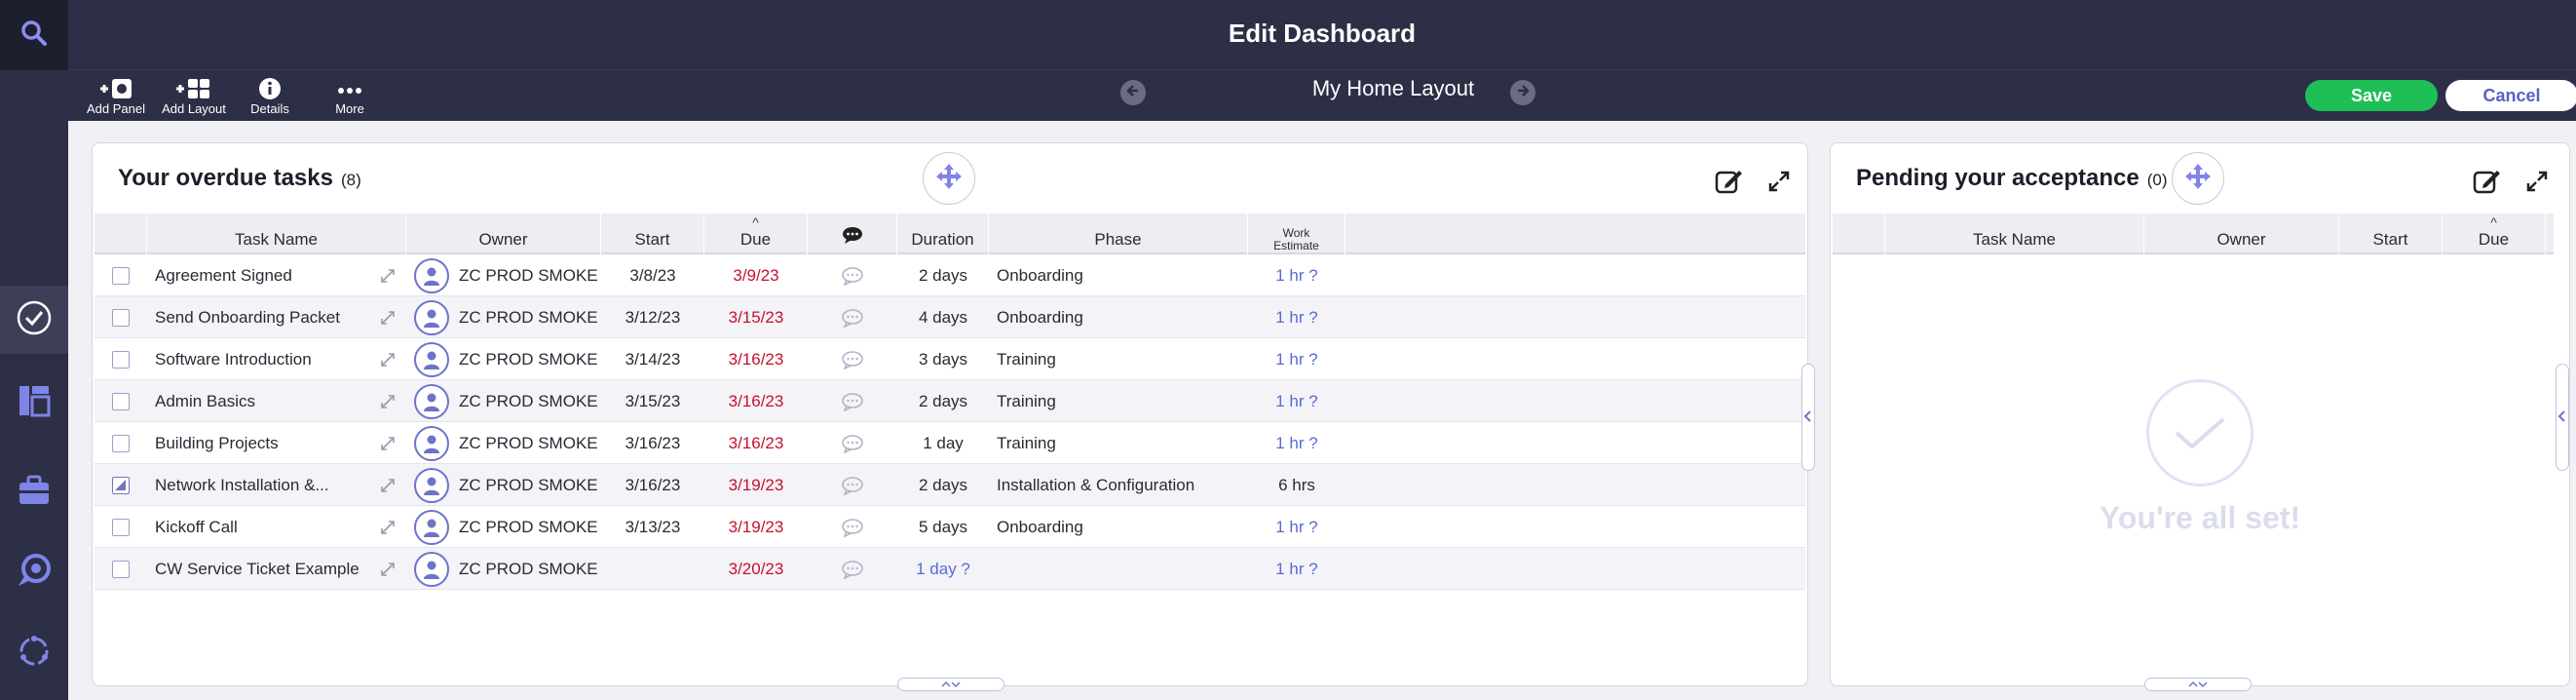 The image size is (2576, 700). What do you see at coordinates (262, 443) in the screenshot?
I see `task-name-cell: Building Projects` at bounding box center [262, 443].